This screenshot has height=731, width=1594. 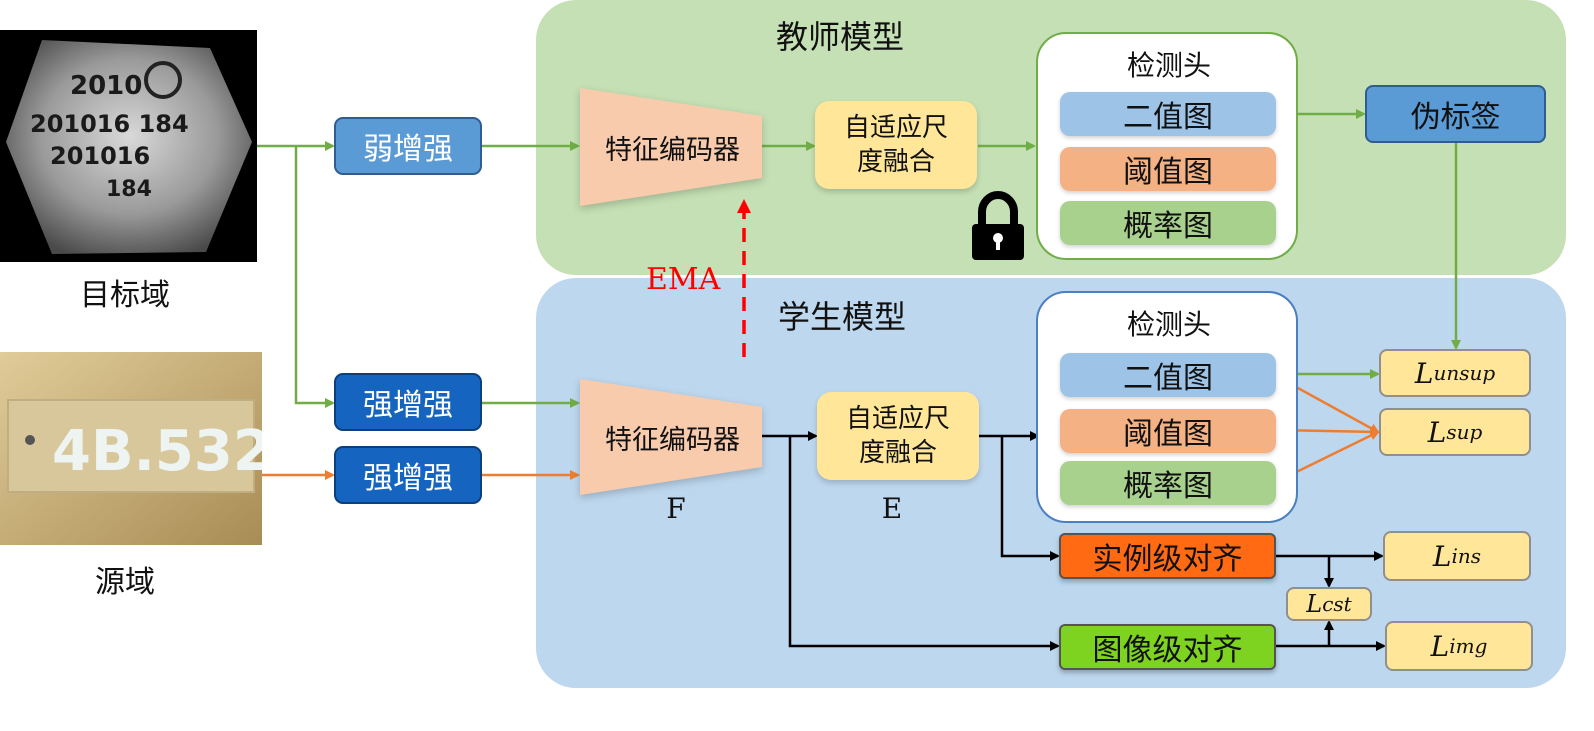 I want to click on loss-cst-sub: cst, so click(x=1337, y=604).